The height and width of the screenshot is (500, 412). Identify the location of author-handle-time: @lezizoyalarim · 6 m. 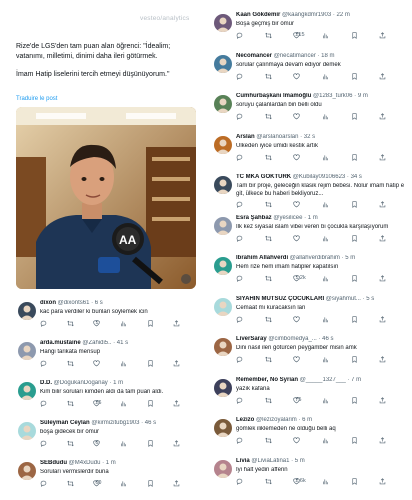
(284, 420).